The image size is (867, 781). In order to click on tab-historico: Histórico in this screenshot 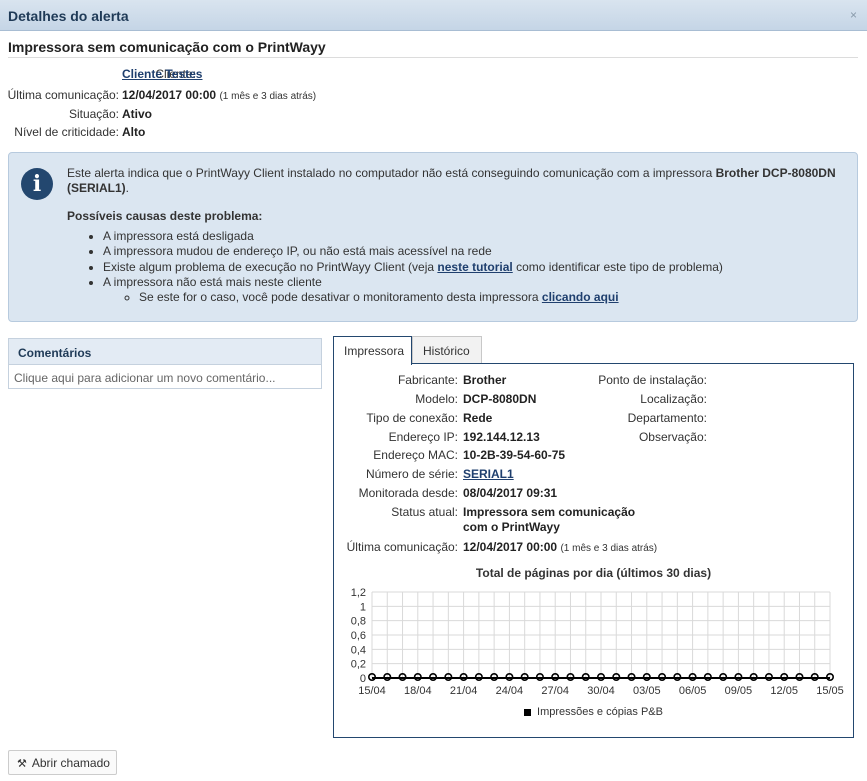, I will do `click(447, 350)`.